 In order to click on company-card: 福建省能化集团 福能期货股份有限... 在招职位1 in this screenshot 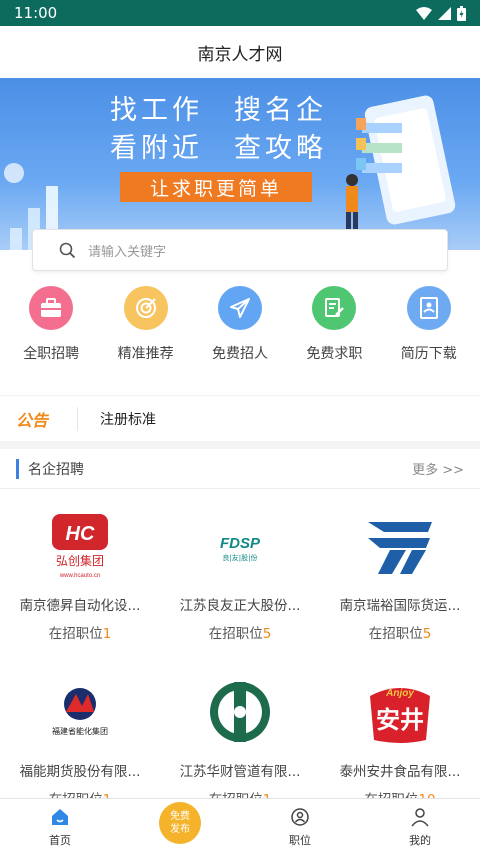, I will do `click(80, 737)`.